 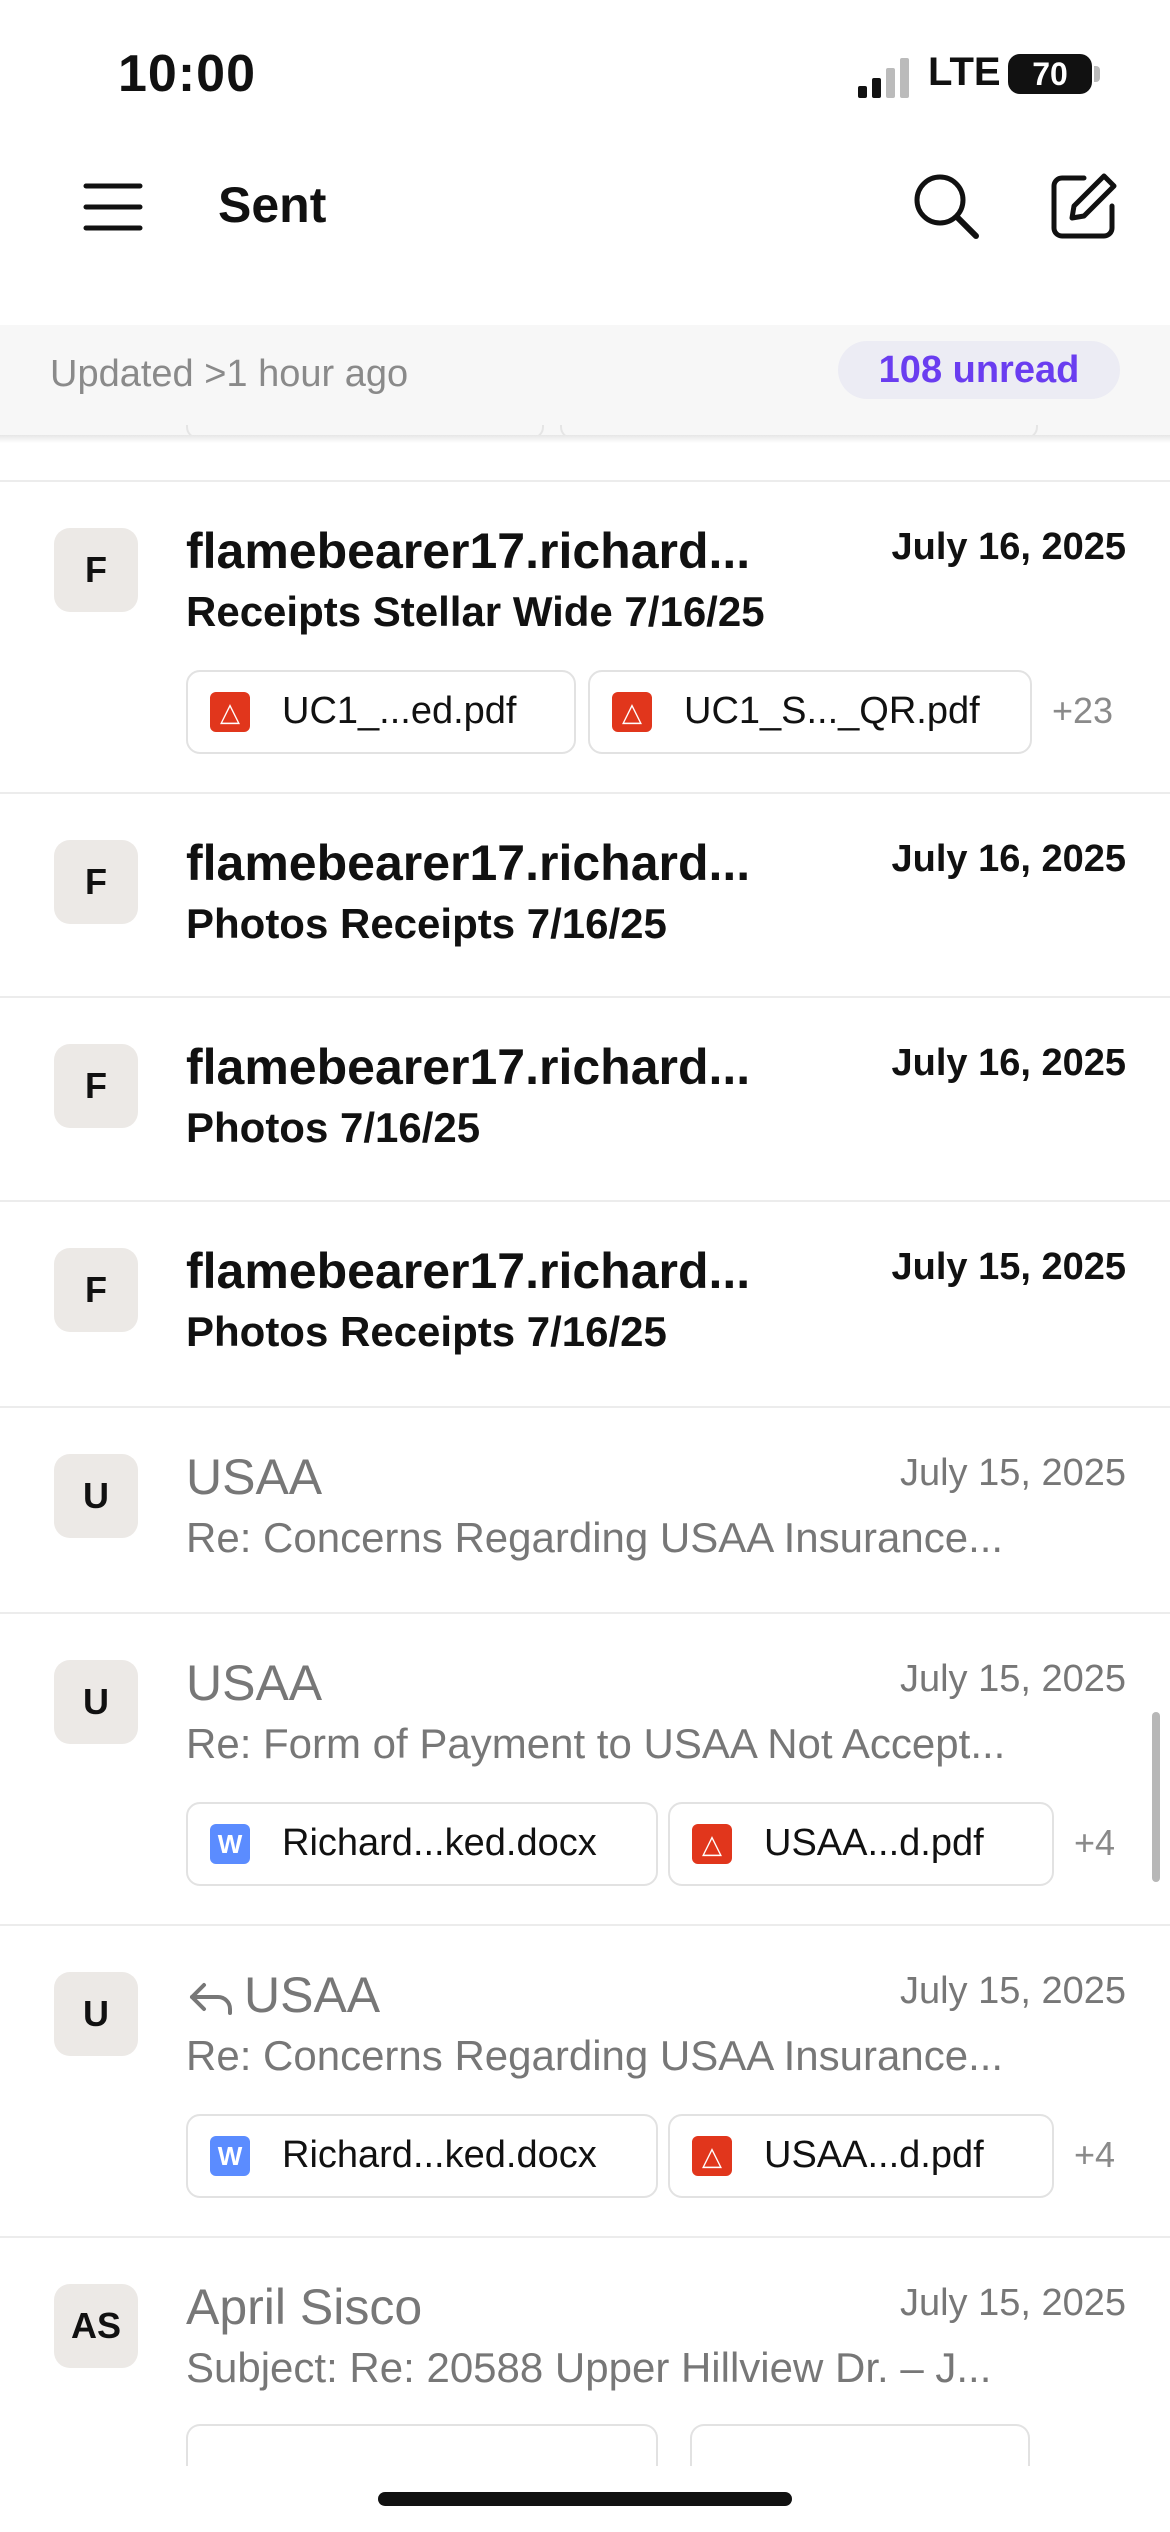 What do you see at coordinates (1097, 74) in the screenshot?
I see `battery-cap` at bounding box center [1097, 74].